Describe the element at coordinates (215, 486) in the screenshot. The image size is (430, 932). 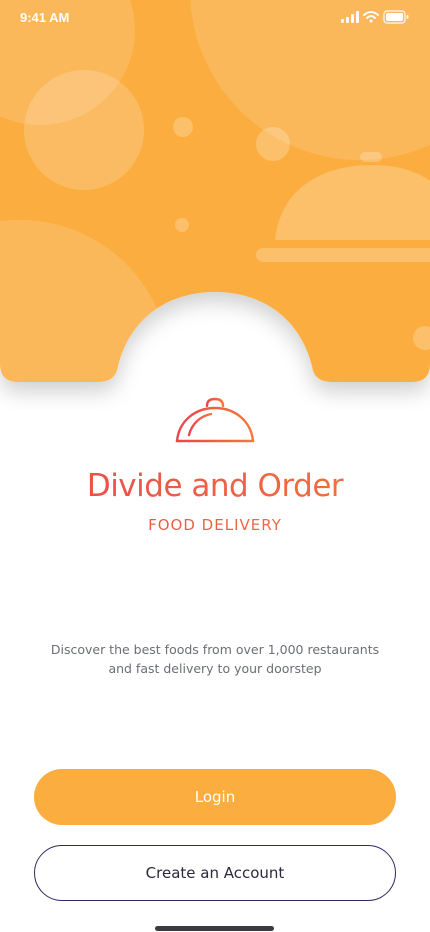
I see `brand-name: Divide and Order` at that location.